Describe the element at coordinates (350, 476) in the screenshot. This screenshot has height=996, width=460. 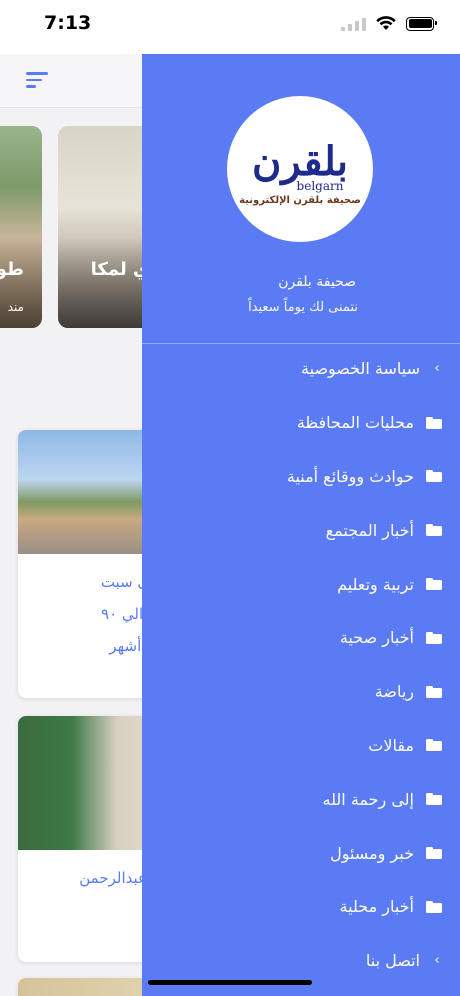
I see `menu-item-label: حوادث ووقائع أمنية` at that location.